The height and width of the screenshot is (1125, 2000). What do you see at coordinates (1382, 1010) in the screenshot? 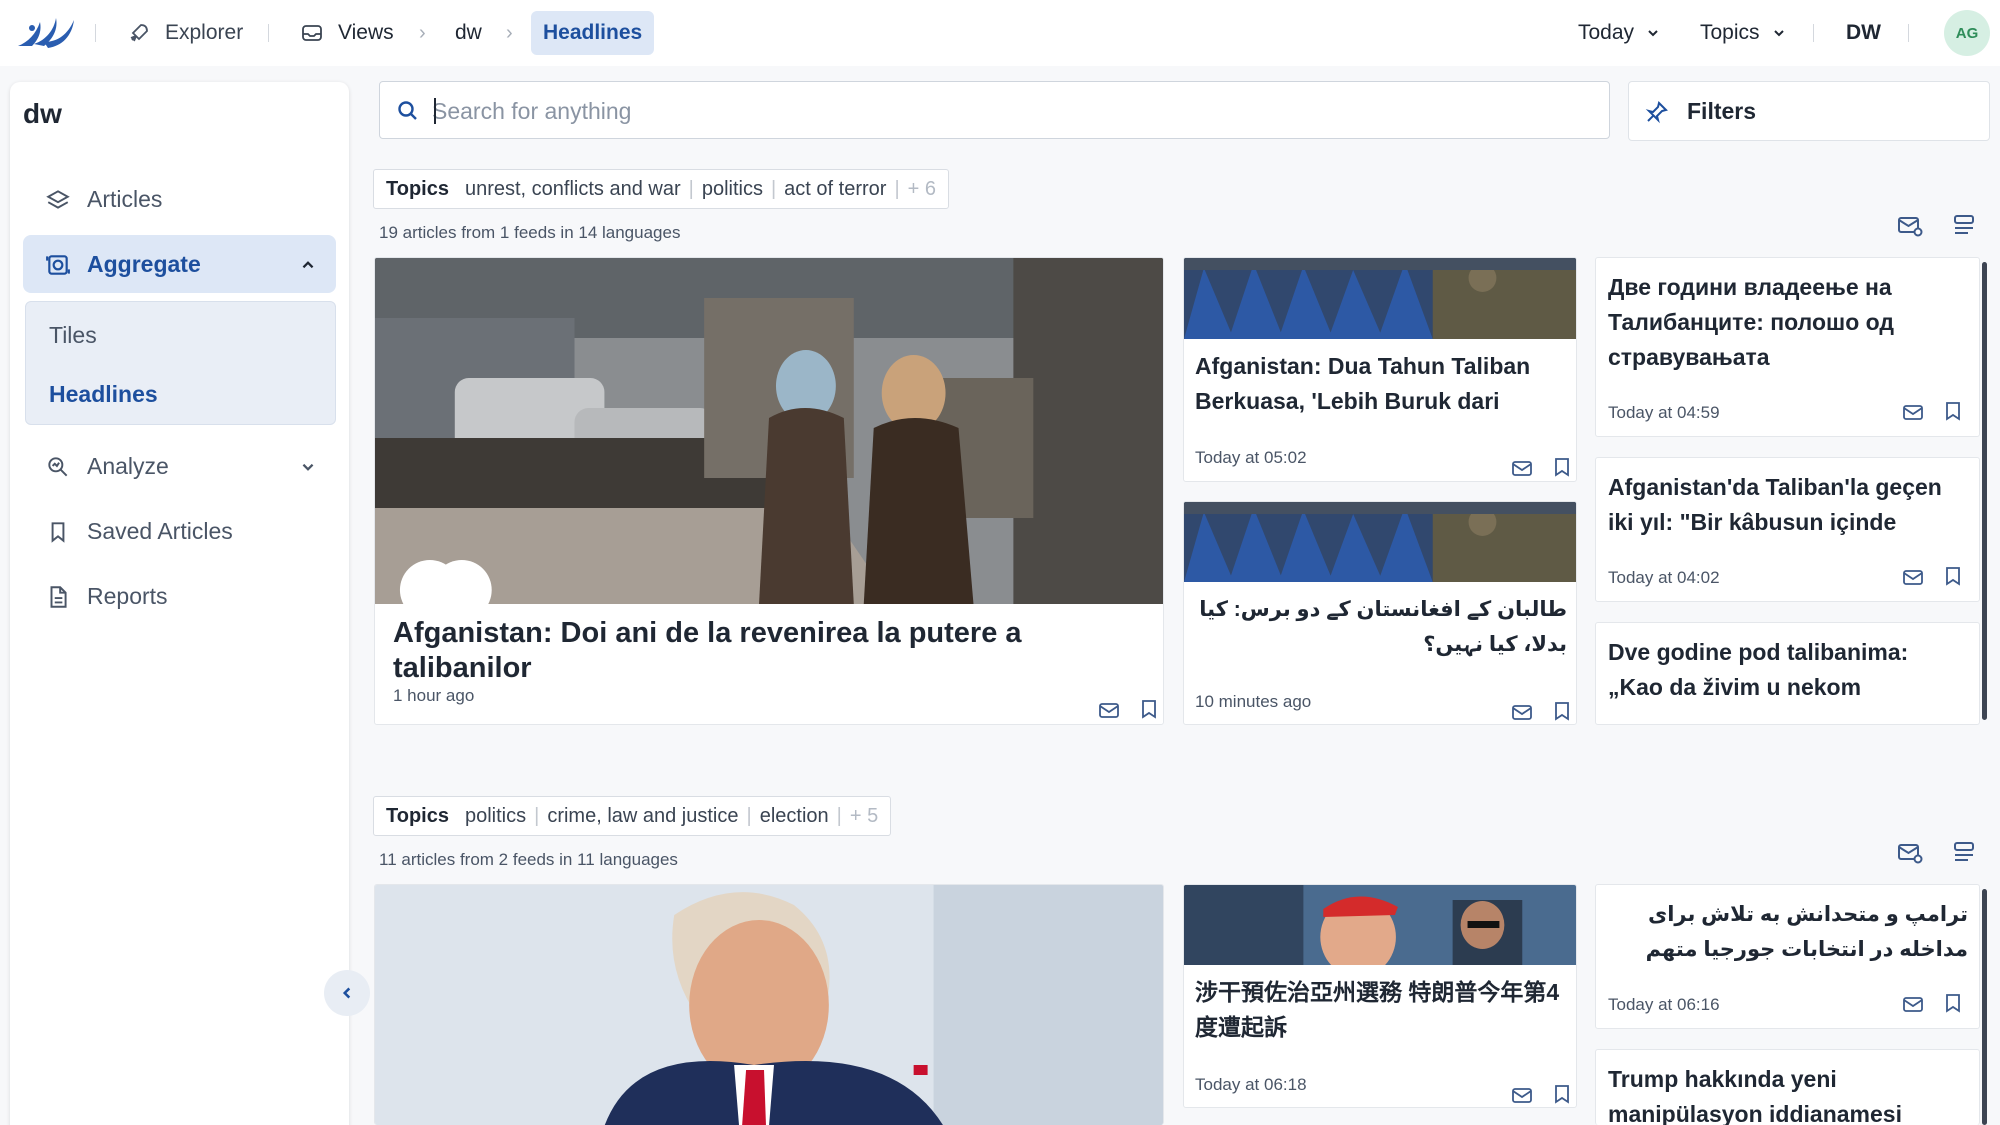
I see `article-title: 涉干預佐治亞州選務 特朗普今年第4度遭起訴` at bounding box center [1382, 1010].